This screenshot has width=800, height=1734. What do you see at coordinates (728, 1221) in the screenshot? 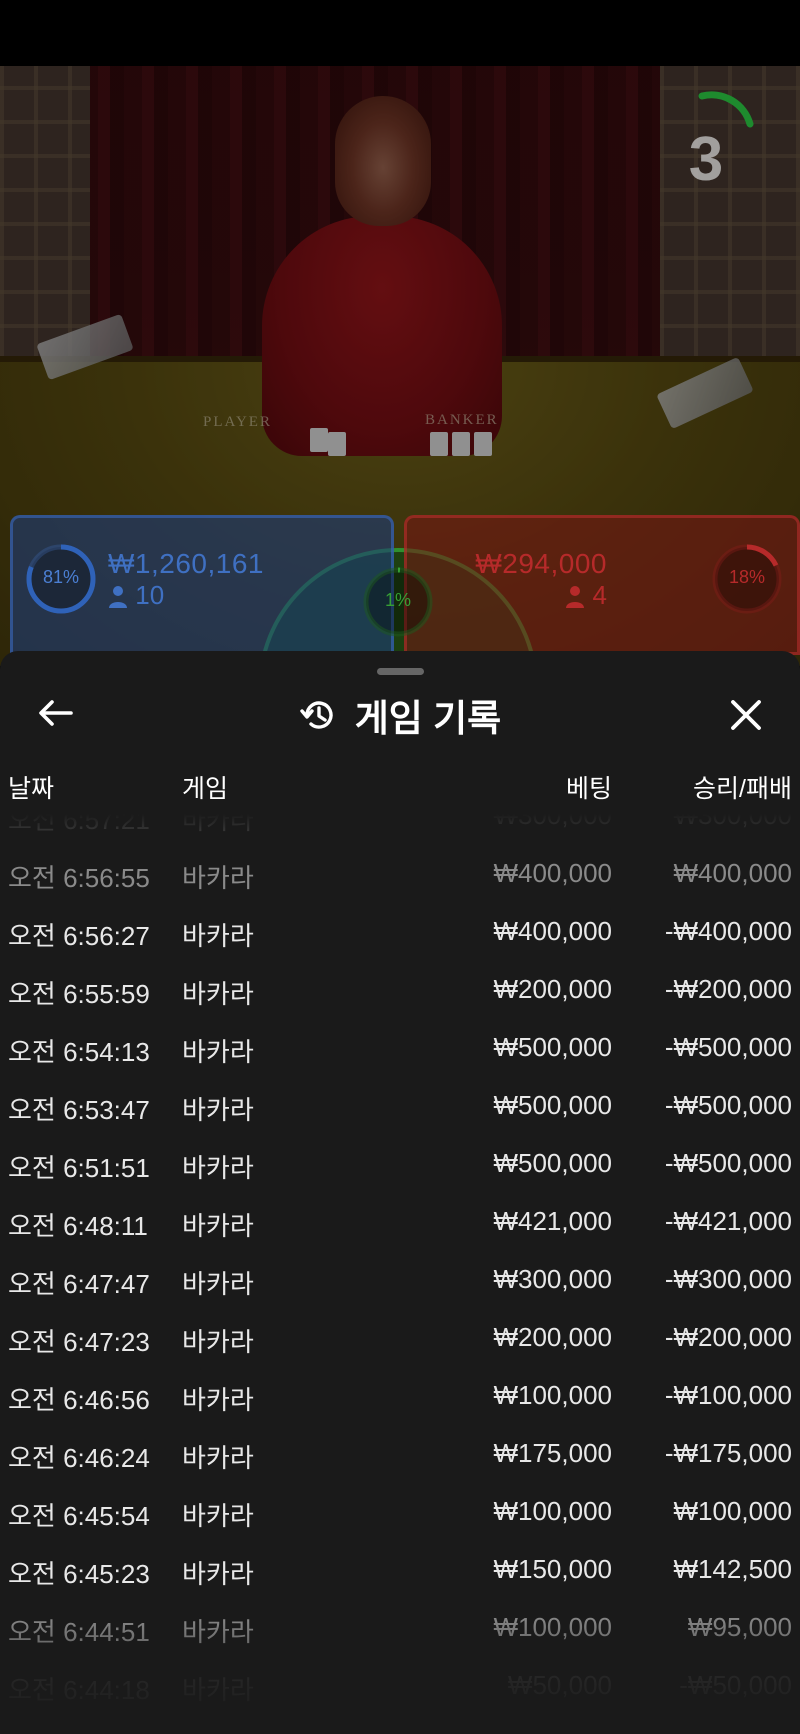
I see `history-result: -₩421,000` at bounding box center [728, 1221].